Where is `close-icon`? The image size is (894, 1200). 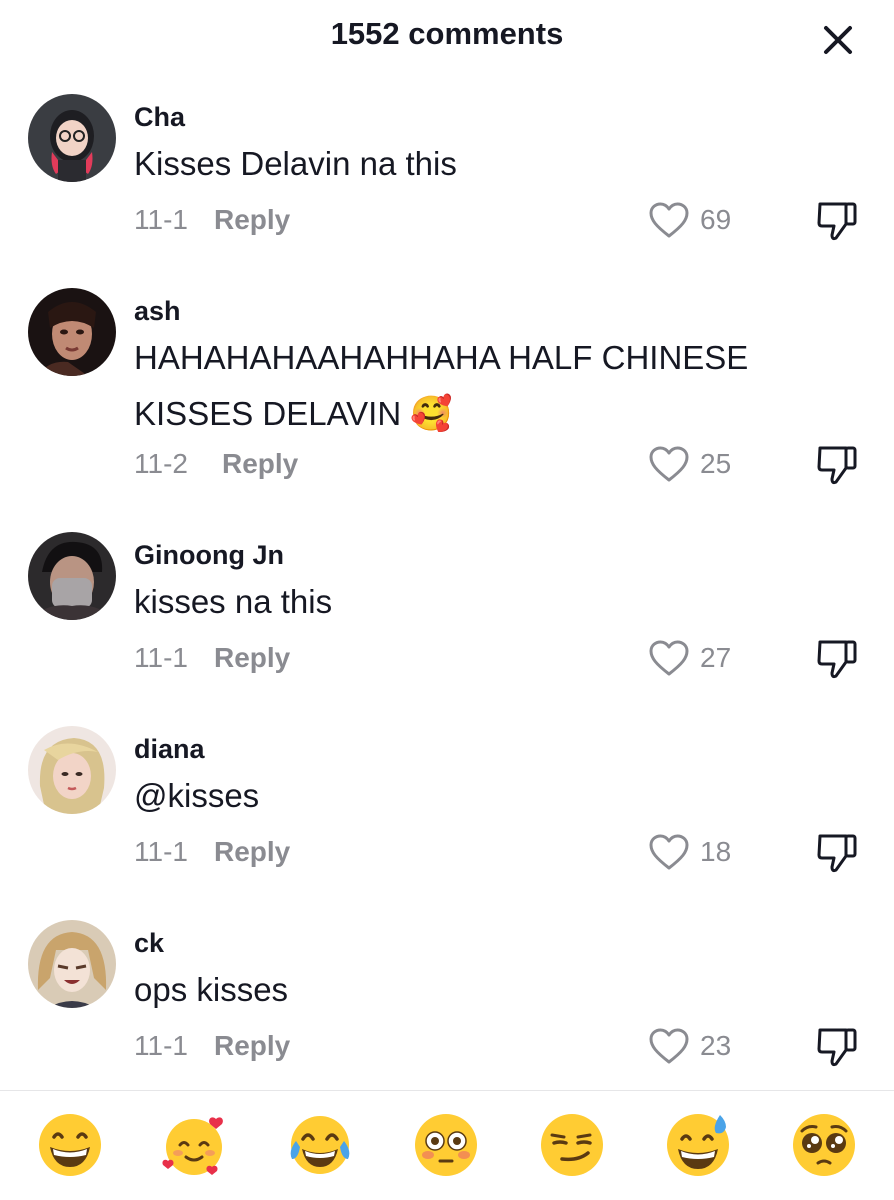 close-icon is located at coordinates (838, 40).